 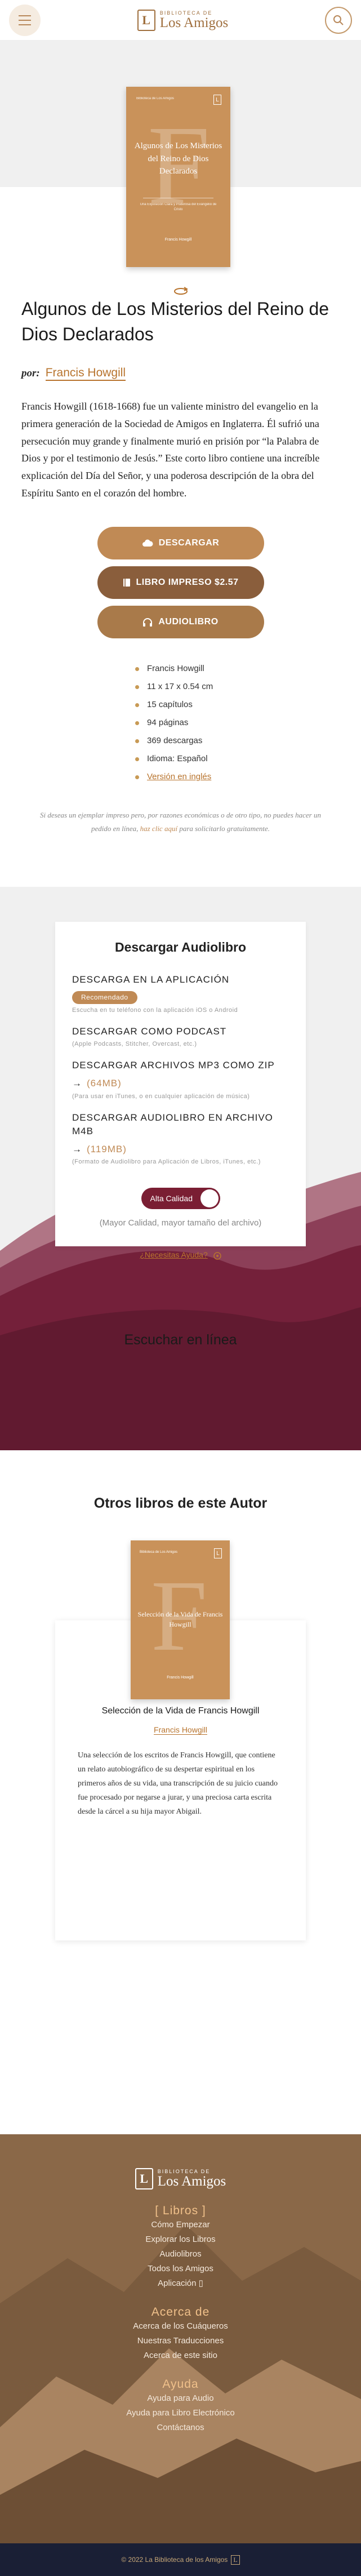 What do you see at coordinates (180, 2239) in the screenshot?
I see `footer-link-explore-books: Explorar los Libros` at bounding box center [180, 2239].